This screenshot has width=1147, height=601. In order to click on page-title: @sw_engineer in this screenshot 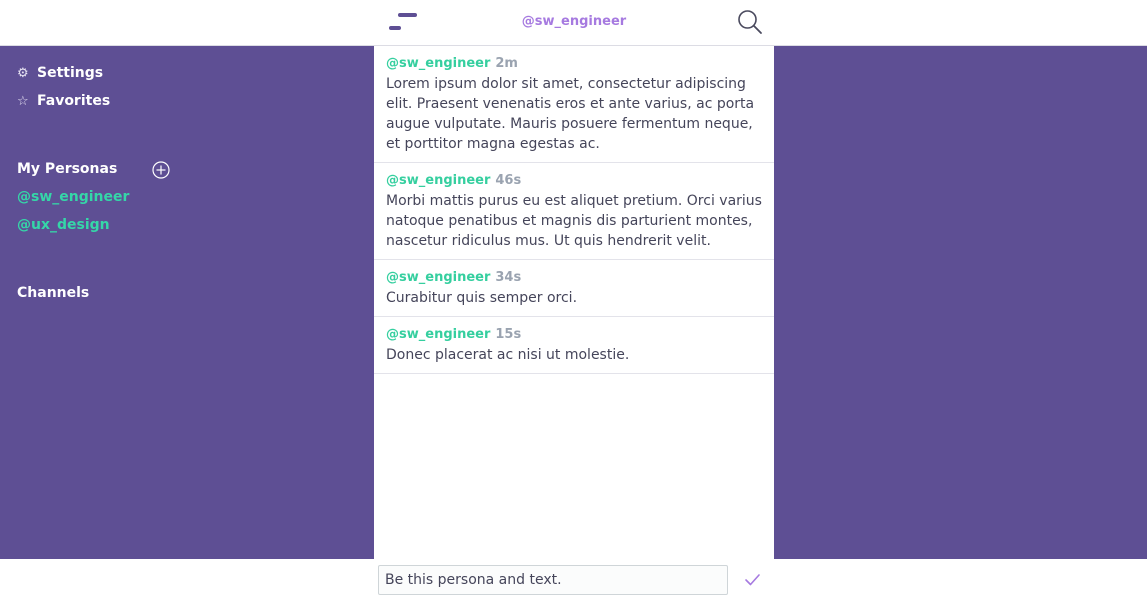, I will do `click(574, 21)`.